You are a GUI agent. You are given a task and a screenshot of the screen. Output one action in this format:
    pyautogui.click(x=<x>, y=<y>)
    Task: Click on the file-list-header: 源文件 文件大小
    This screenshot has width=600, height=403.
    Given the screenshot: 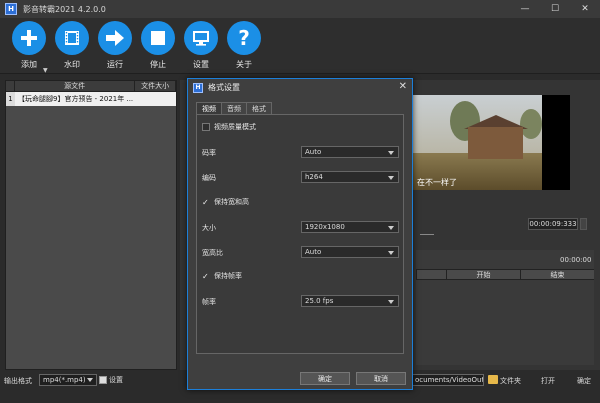 What is the action you would take?
    pyautogui.click(x=91, y=86)
    